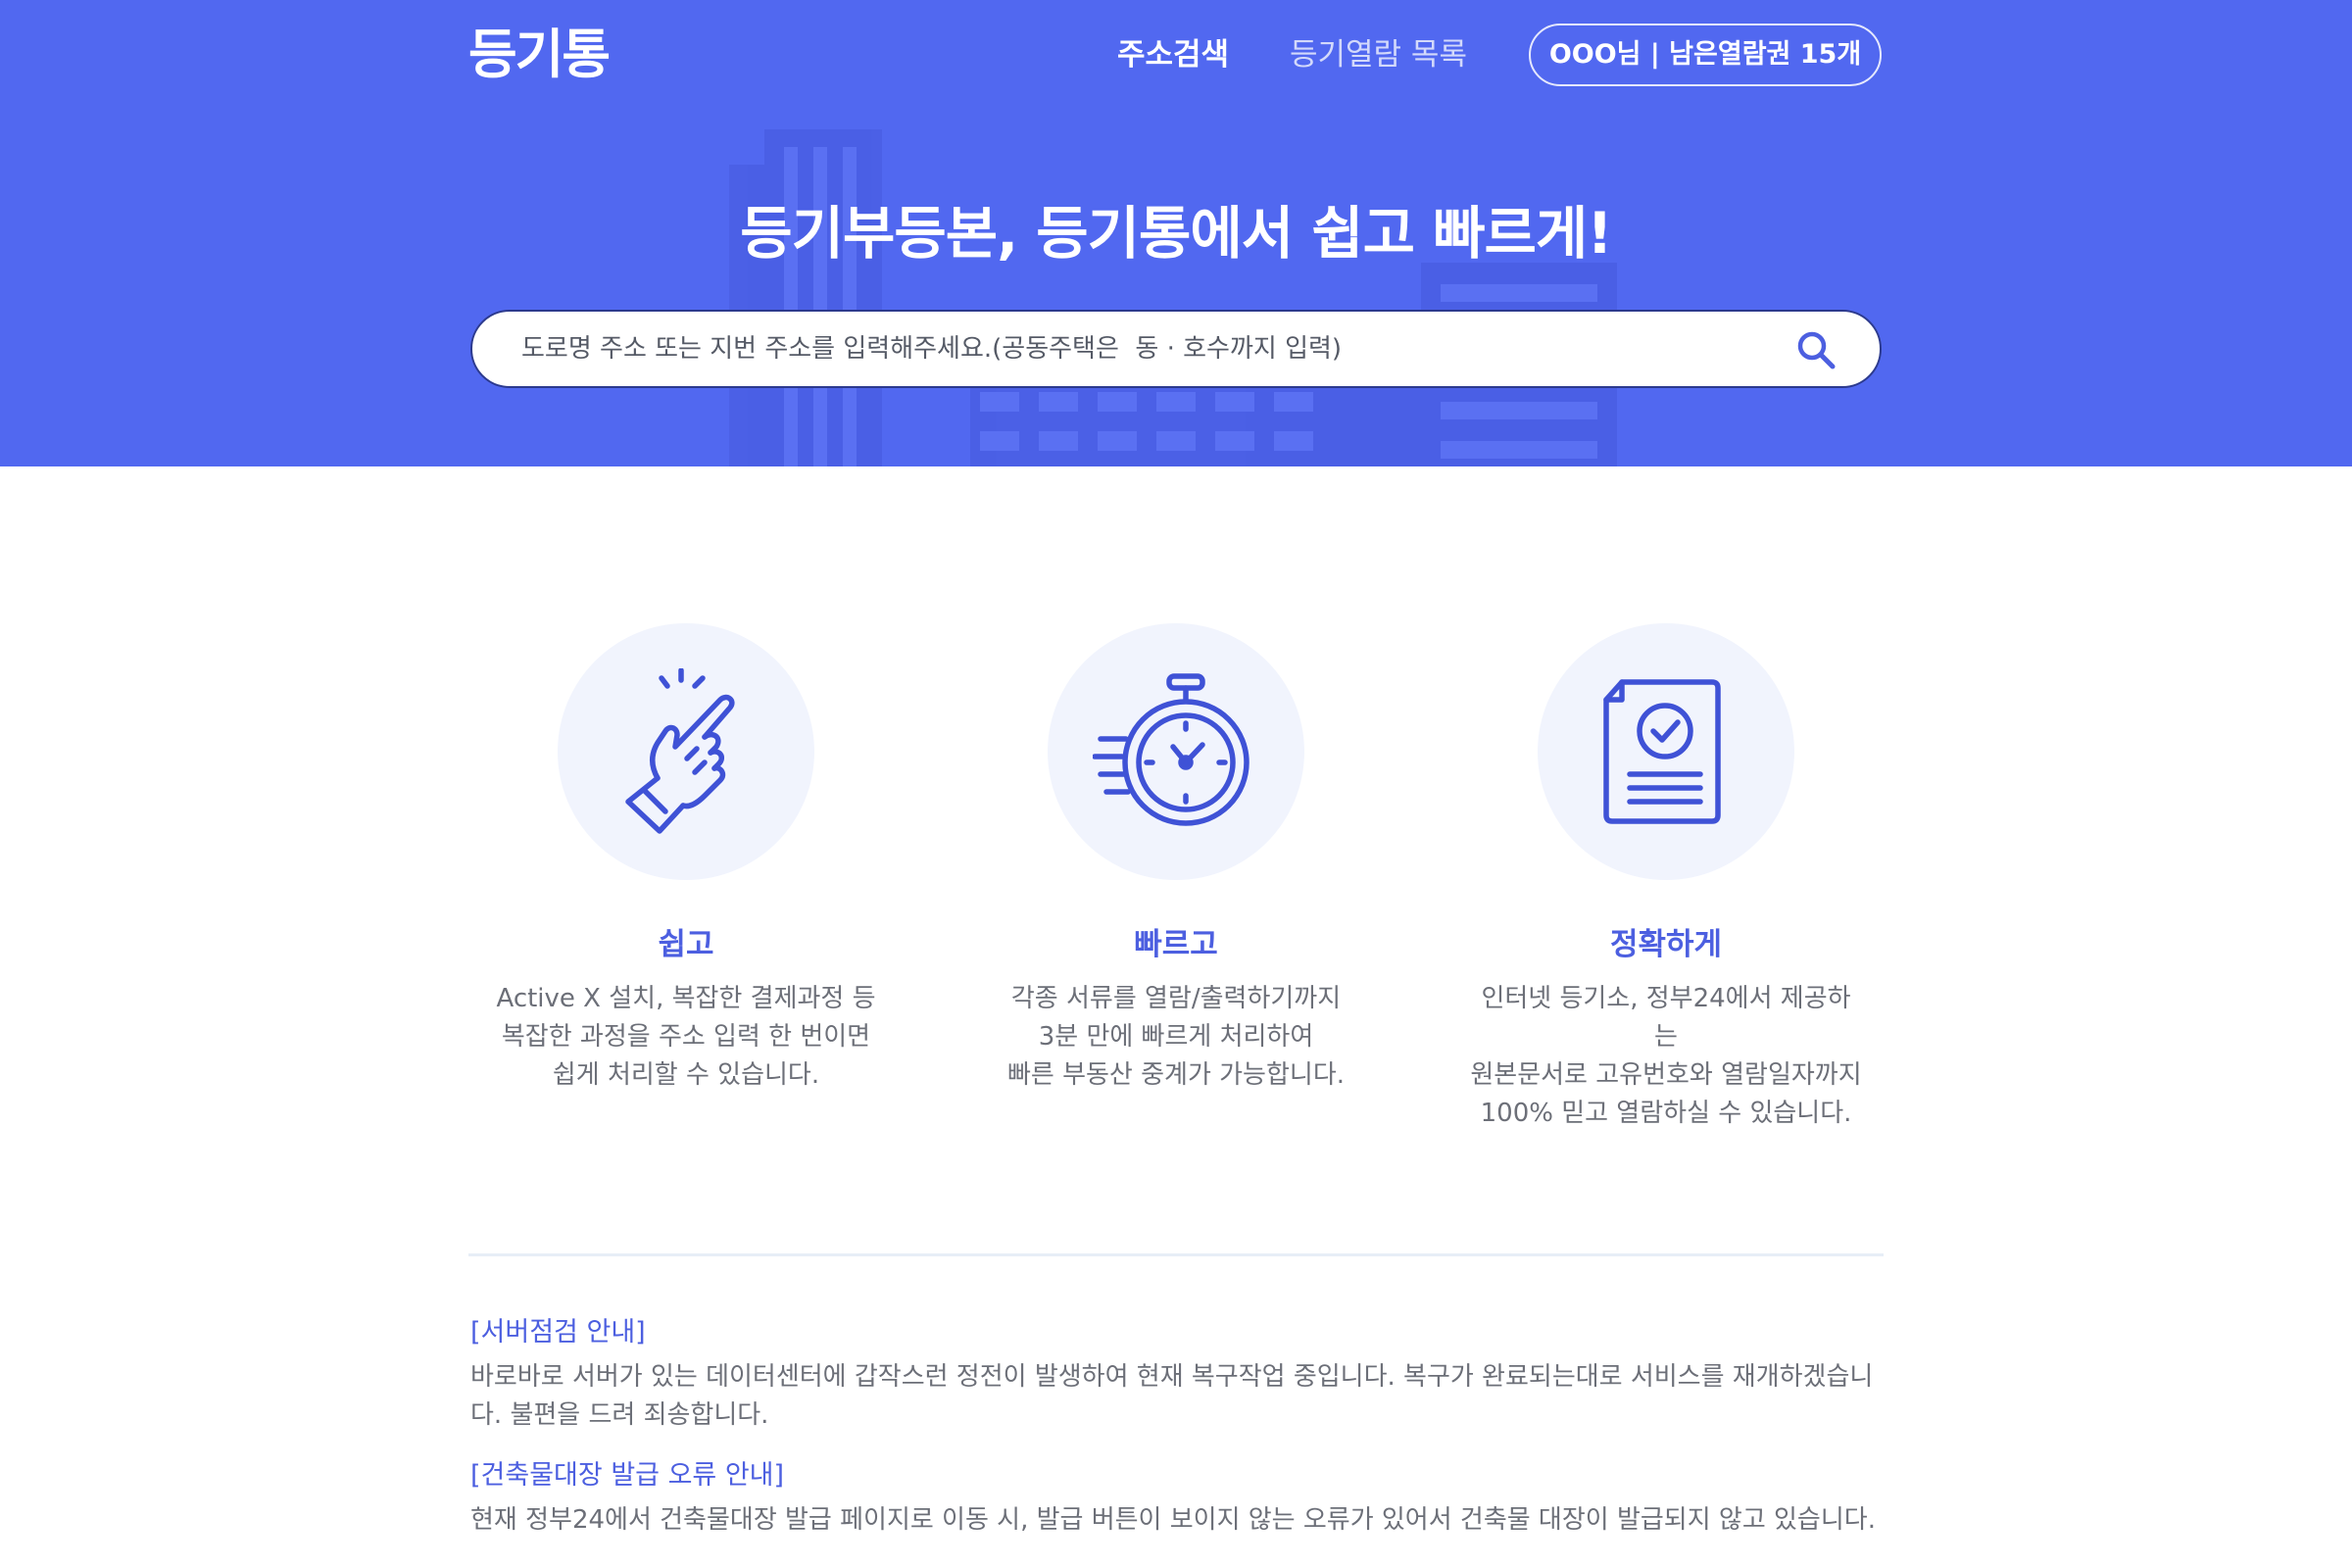  I want to click on feature-desc-line: Active X 설치, 복잡한 결제과정 등, so click(686, 998).